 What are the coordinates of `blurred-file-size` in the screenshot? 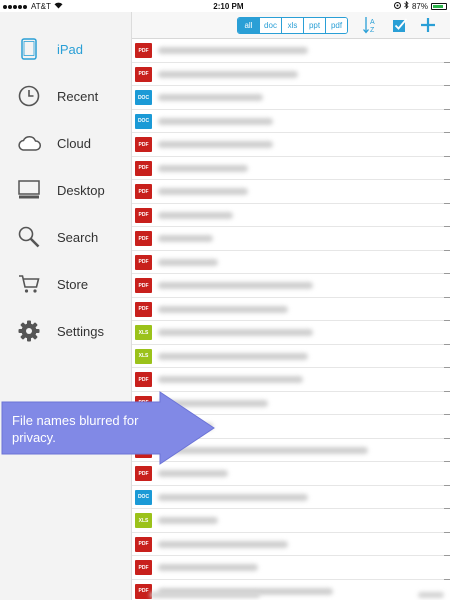 It's located at (431, 595).